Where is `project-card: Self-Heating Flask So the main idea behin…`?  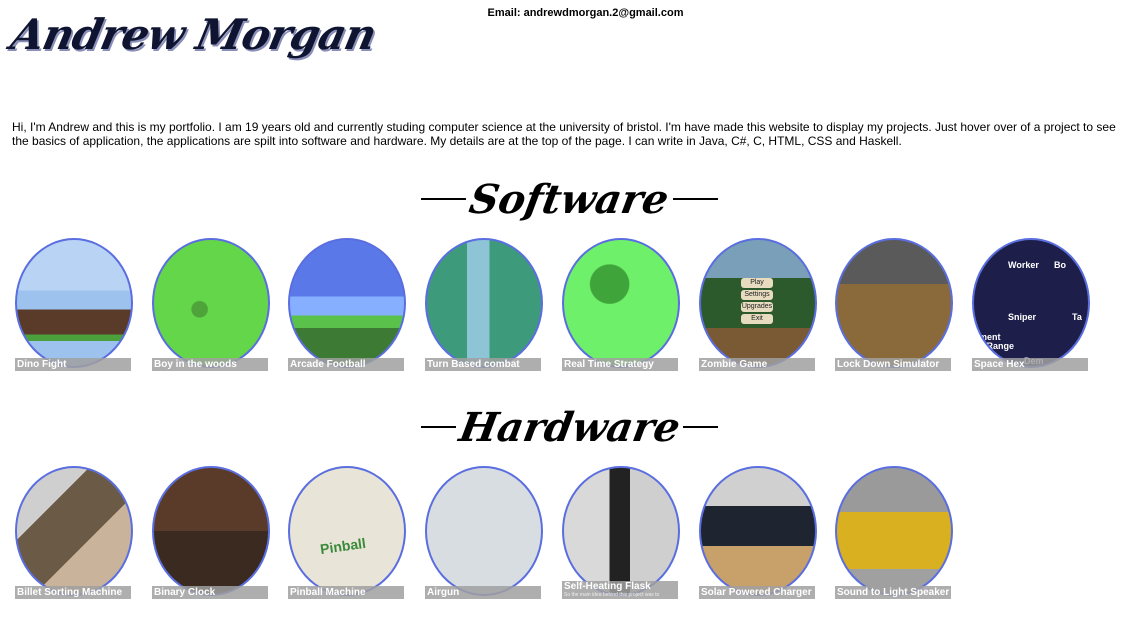
project-card: Self-Heating Flask So the main idea behin… is located at coordinates (621, 533).